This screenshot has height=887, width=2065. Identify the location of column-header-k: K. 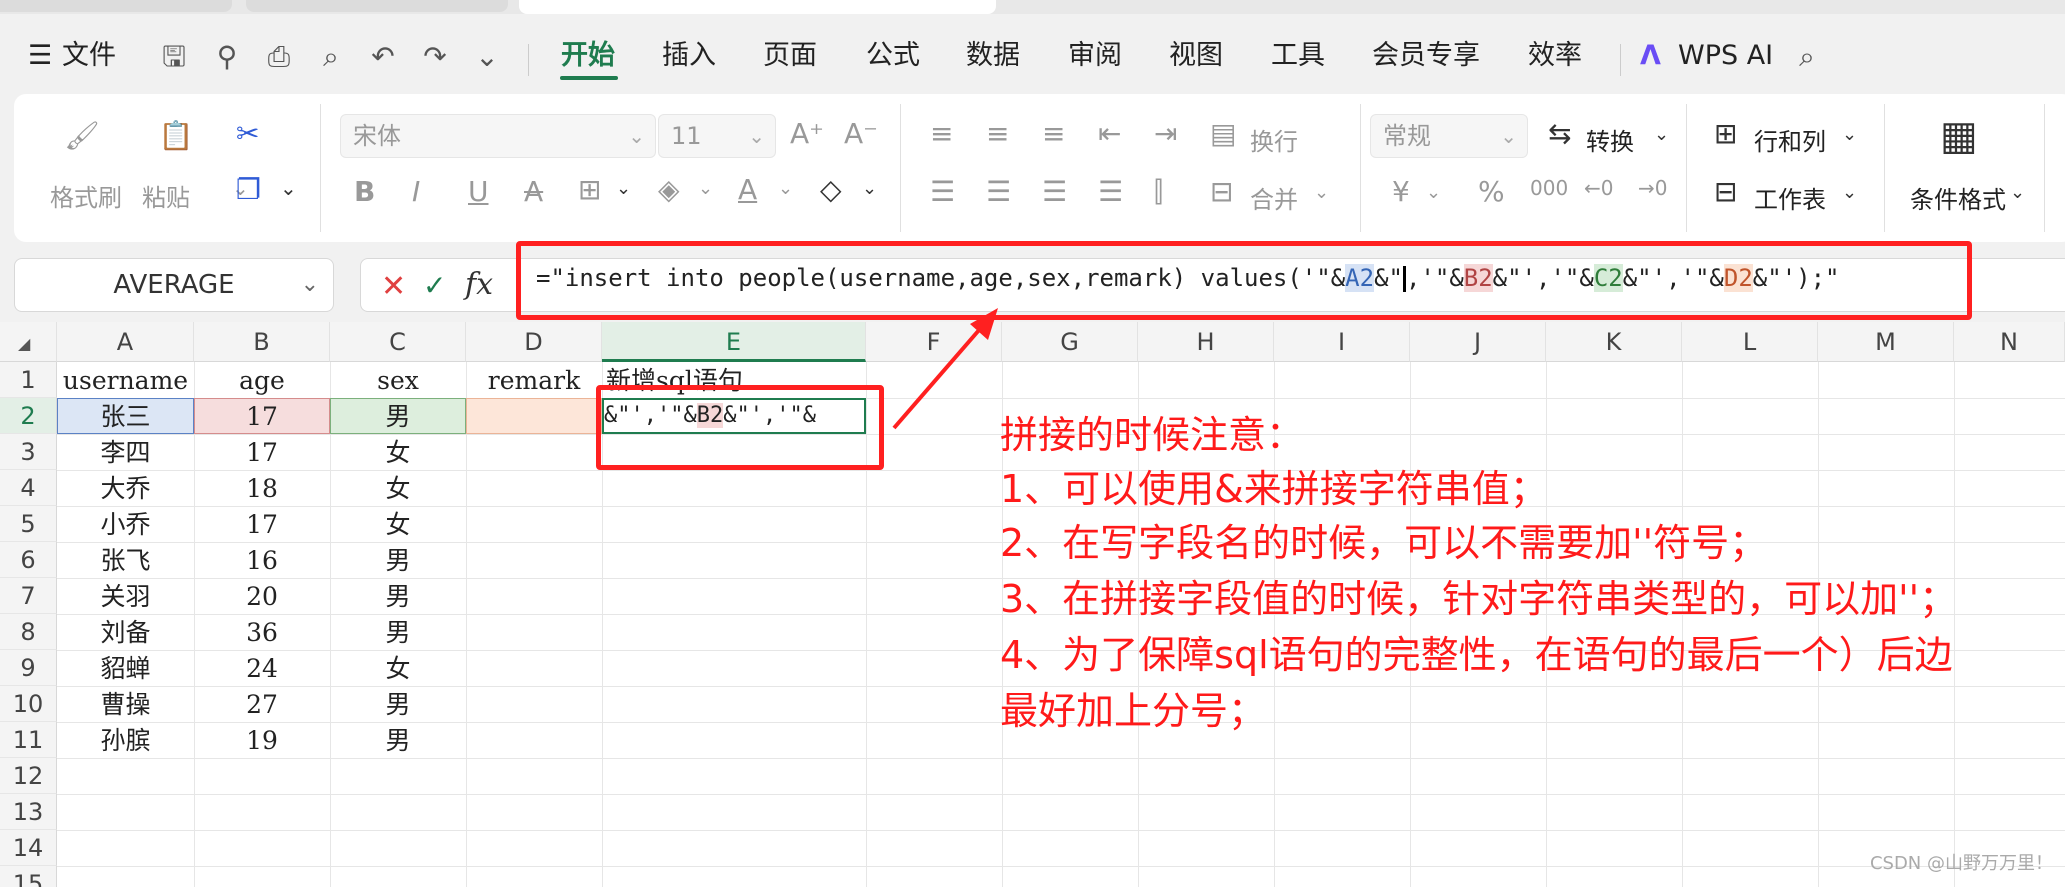
(1614, 342).